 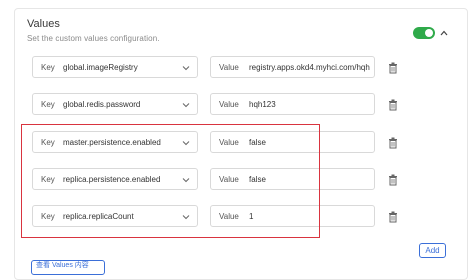 What do you see at coordinates (393, 143) in the screenshot?
I see `delete-row-3-trash-icon` at bounding box center [393, 143].